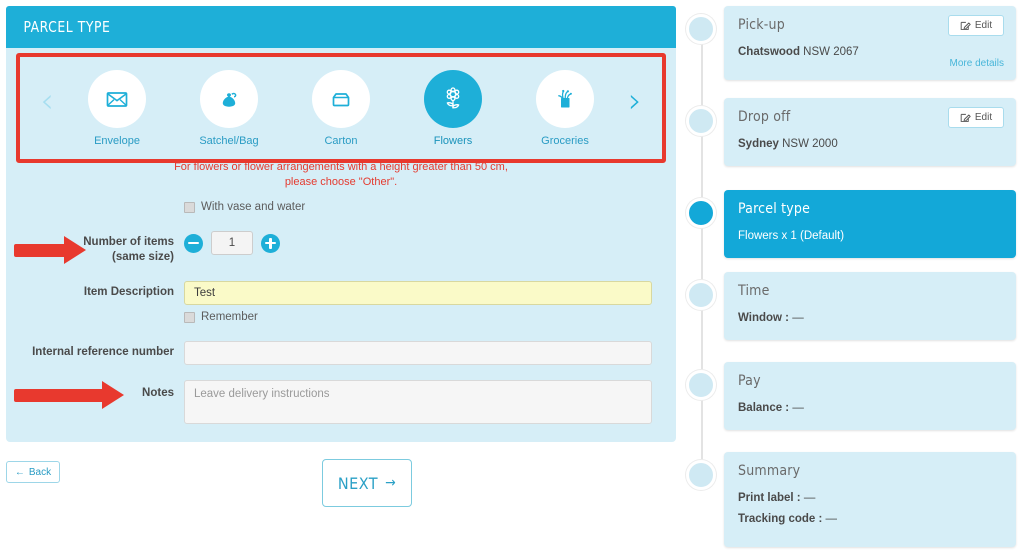 The height and width of the screenshot is (553, 1024). I want to click on vase-row: With vase and water, so click(341, 207).